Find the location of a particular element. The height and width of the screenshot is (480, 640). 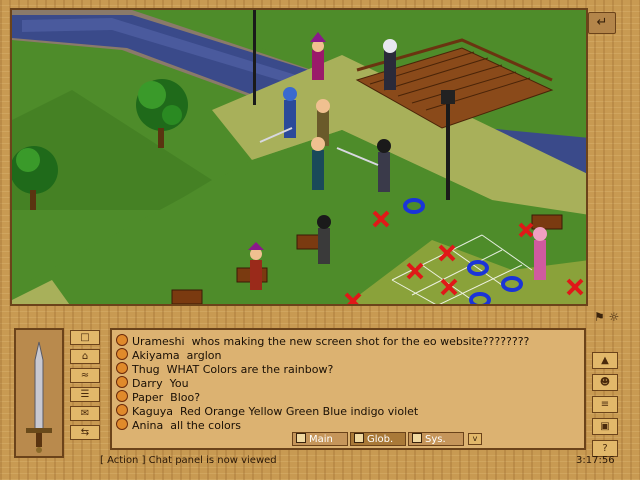

chat-line: Thug WHAT Colors are the rainbow? is located at coordinates (224, 369).